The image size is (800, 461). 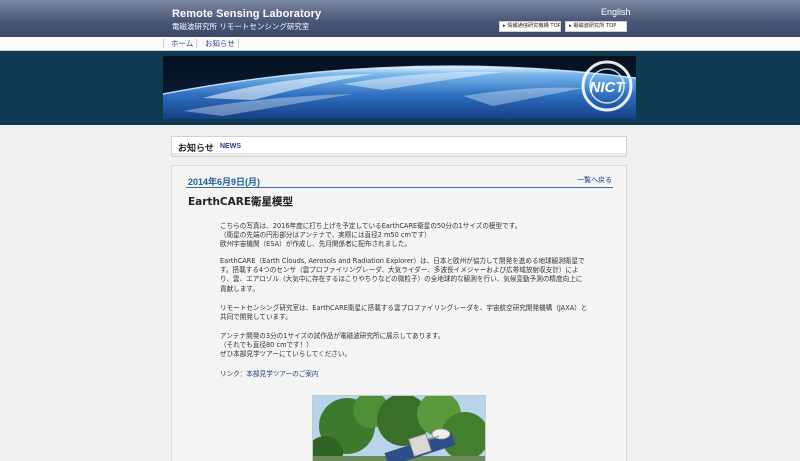 What do you see at coordinates (400, 44) in the screenshot?
I see `global-nav: ホーム お知らせ` at bounding box center [400, 44].